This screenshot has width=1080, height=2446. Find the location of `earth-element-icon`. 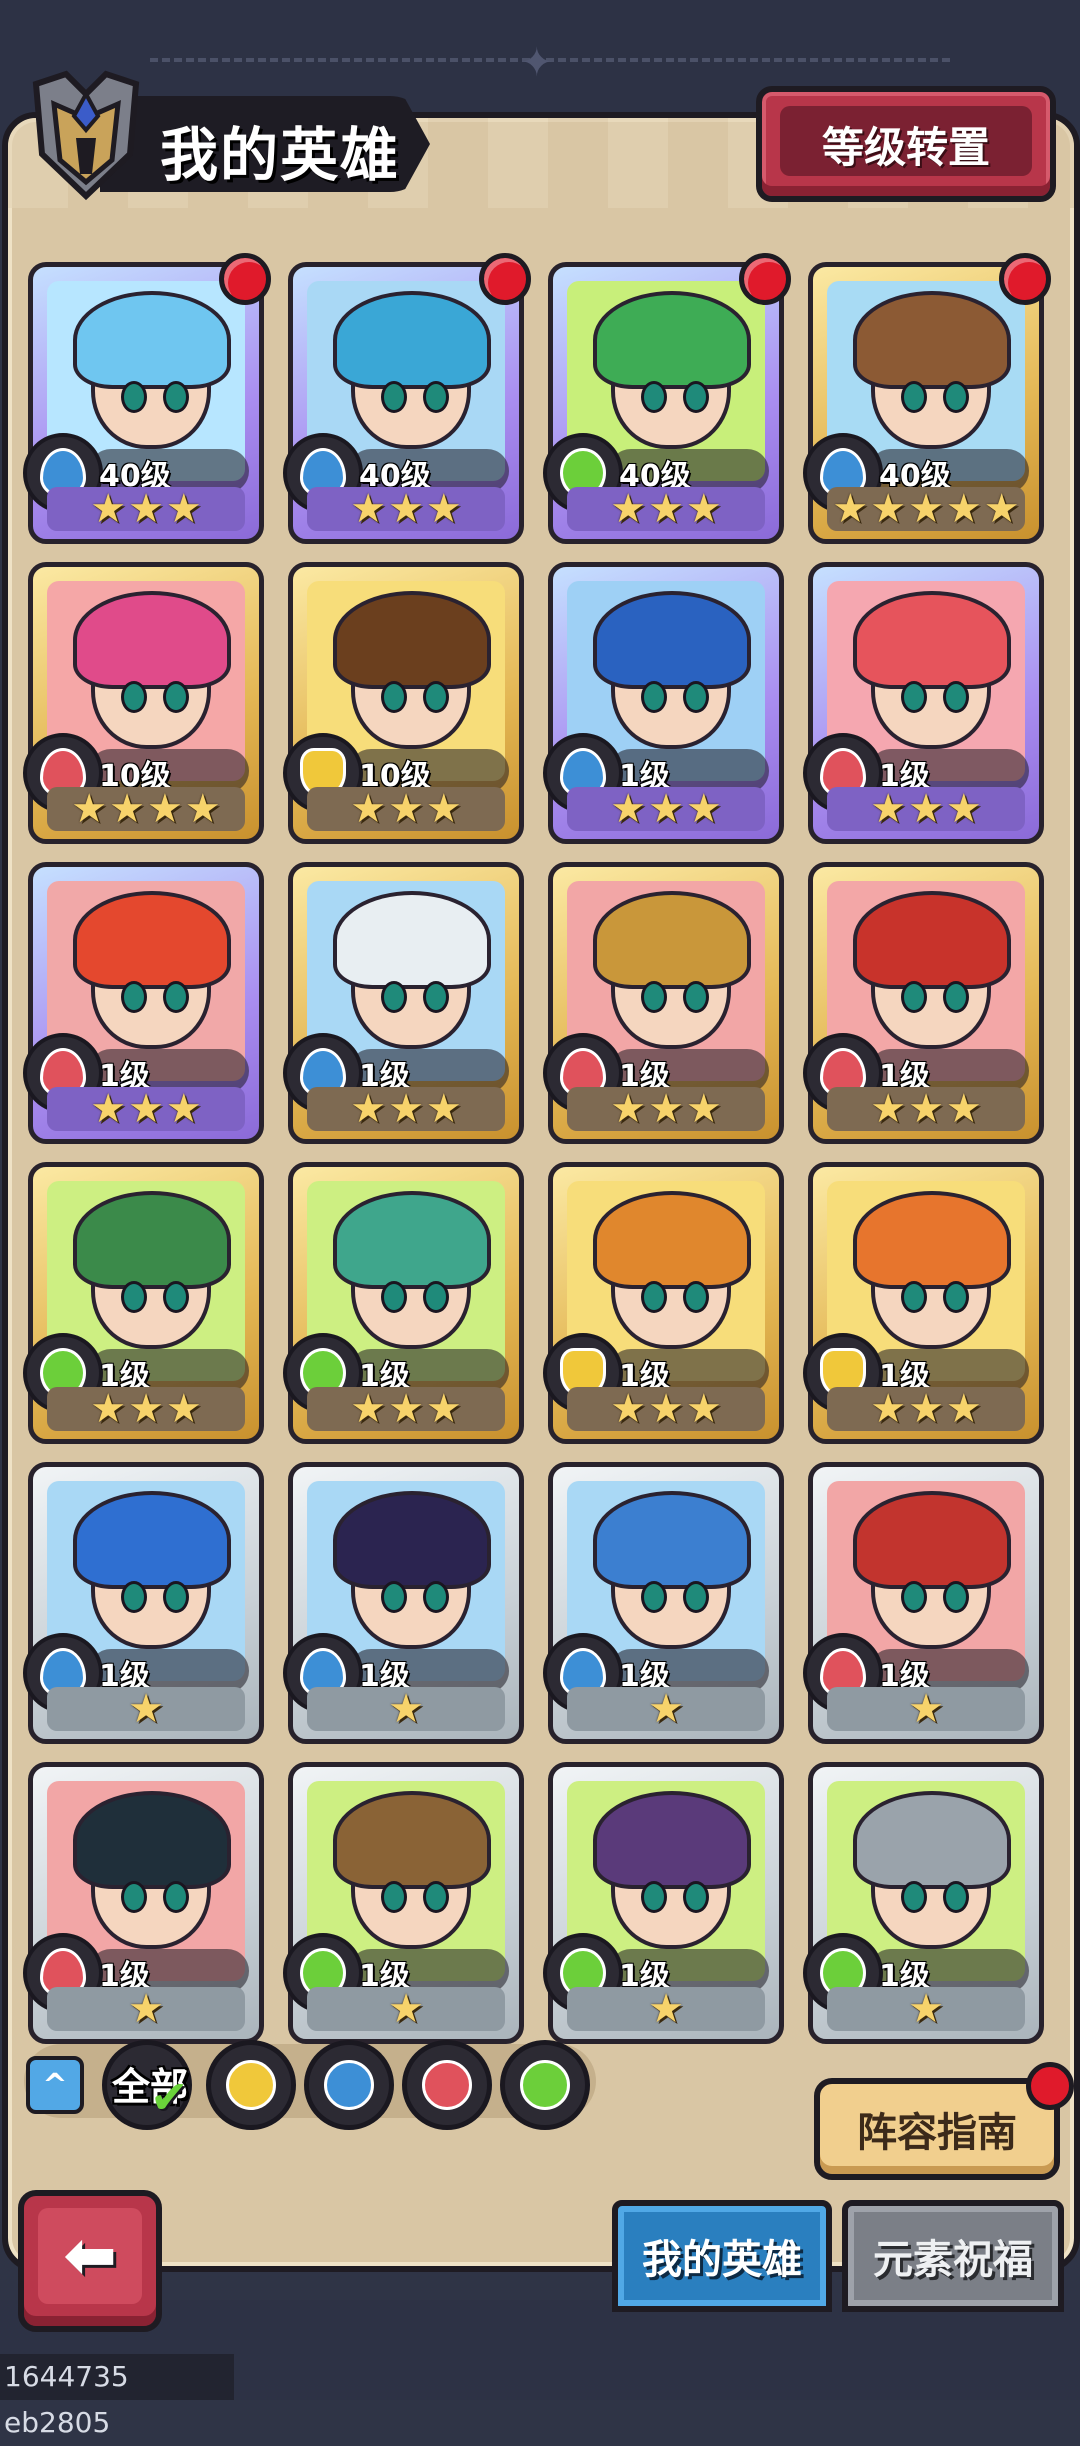

earth-element-icon is located at coordinates (251, 2085).